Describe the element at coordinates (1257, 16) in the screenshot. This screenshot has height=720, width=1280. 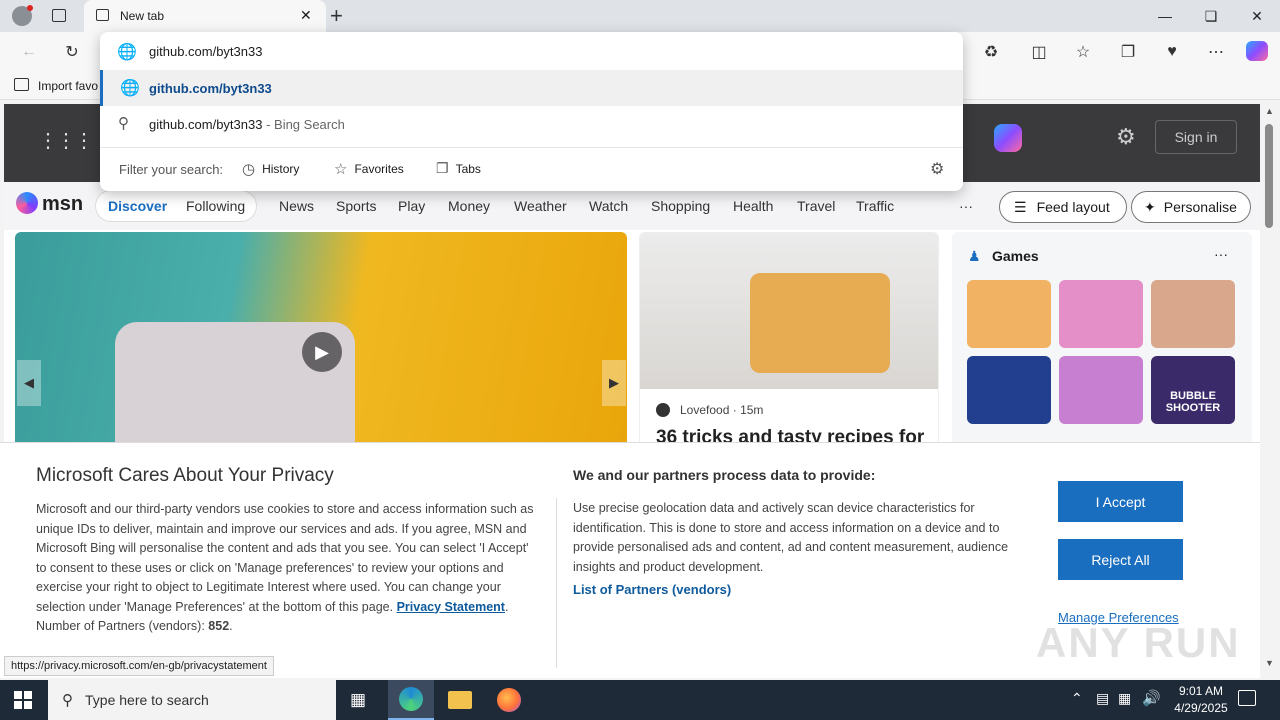
I see `close-window-button: ✕` at that location.